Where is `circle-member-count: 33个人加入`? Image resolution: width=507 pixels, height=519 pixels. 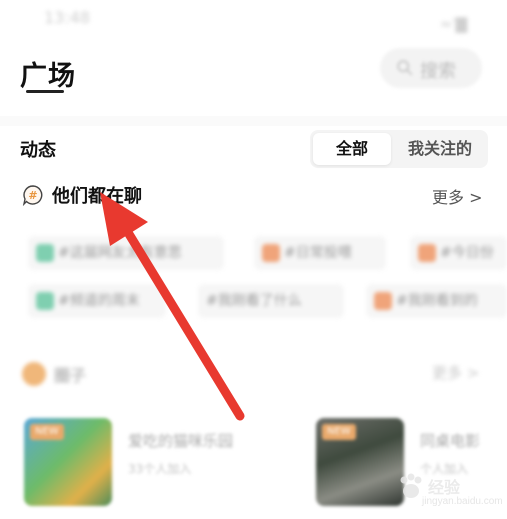
circle-member-count: 33个人加入 is located at coordinates (160, 469).